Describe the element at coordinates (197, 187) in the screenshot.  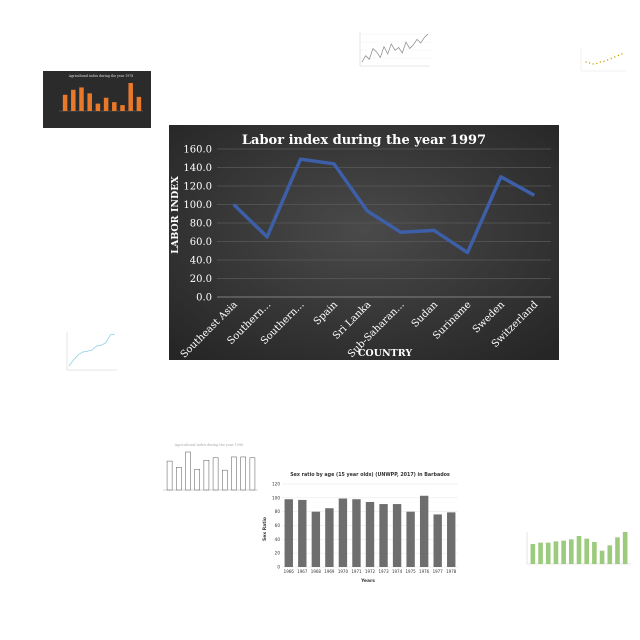
I see `y-tick-label: 120.0` at that location.